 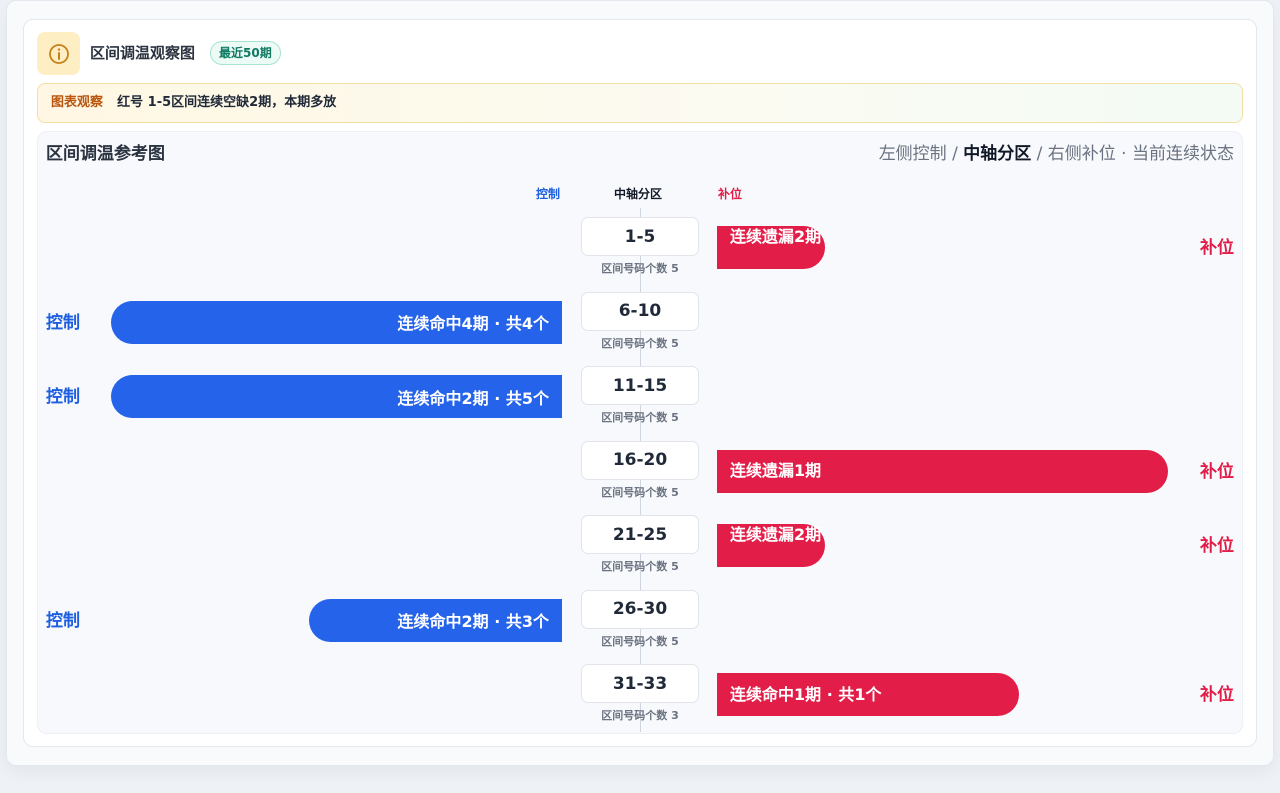 What do you see at coordinates (435, 620) in the screenshot?
I see `control-bar: 连续命中2期 · 共3个` at bounding box center [435, 620].